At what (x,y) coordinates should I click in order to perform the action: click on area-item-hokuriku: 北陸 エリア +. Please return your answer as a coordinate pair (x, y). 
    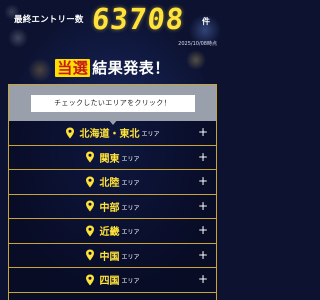
    Looking at the image, I should click on (112, 182).